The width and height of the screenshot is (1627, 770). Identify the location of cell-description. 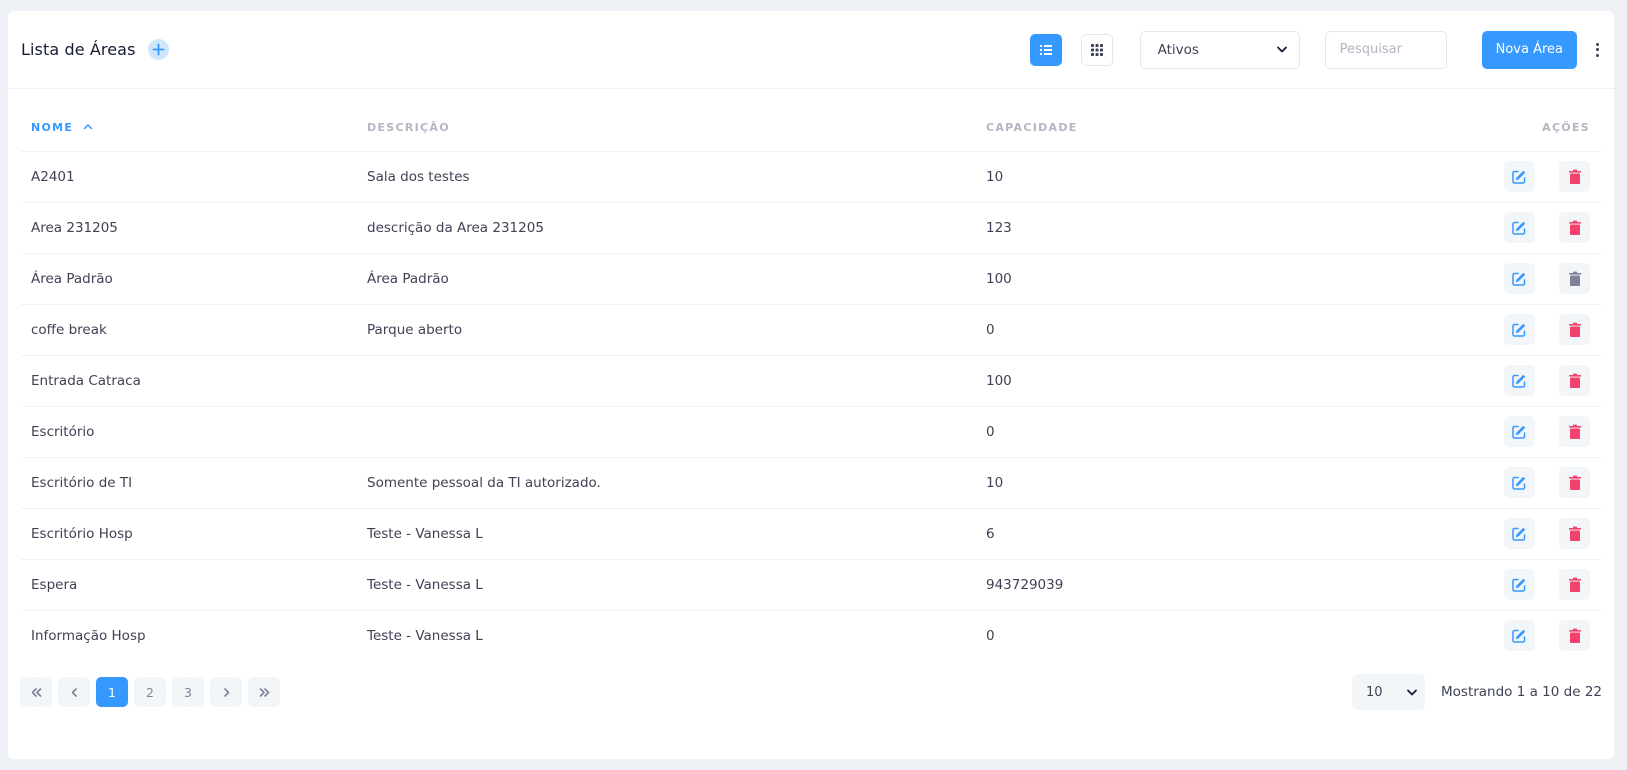
(666, 381).